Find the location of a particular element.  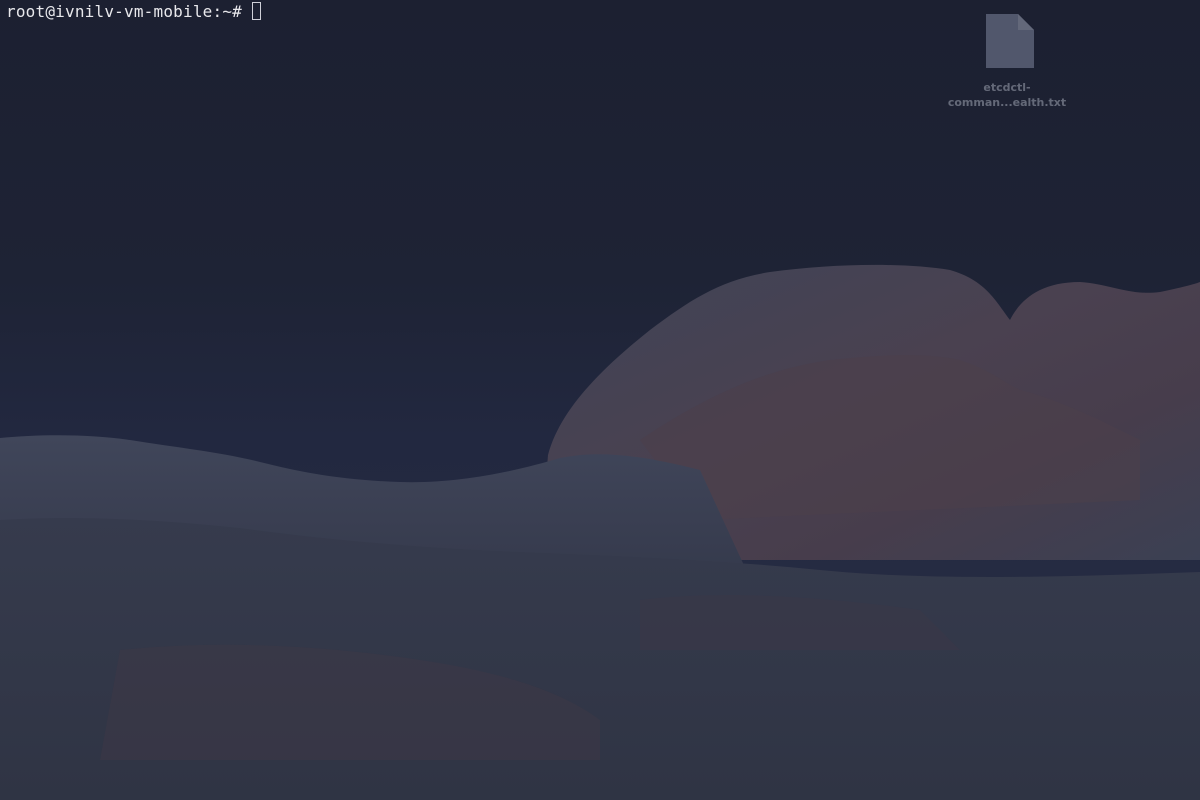

text-file-icon is located at coordinates (1010, 41).